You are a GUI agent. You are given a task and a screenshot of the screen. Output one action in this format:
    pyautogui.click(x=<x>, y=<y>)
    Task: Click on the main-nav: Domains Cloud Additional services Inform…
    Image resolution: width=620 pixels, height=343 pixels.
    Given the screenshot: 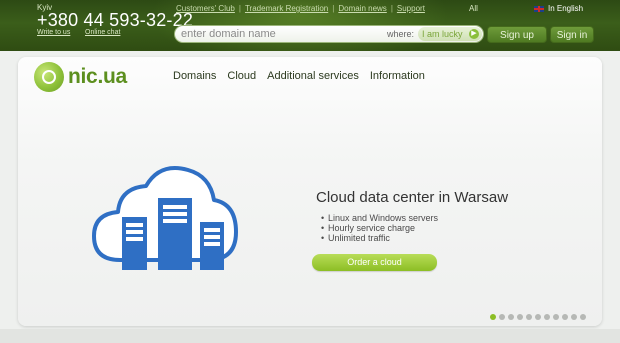 What is the action you would take?
    pyautogui.click(x=299, y=76)
    